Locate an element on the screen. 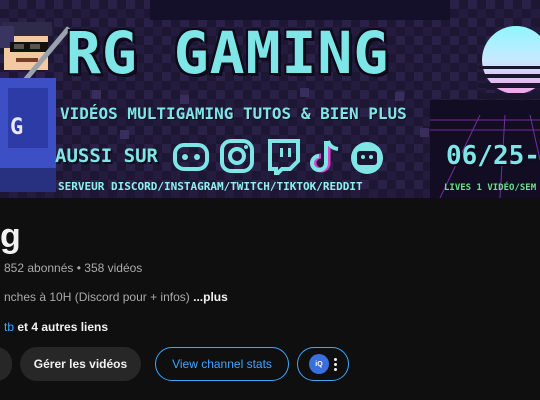 The image size is (540, 400). banner-social-icons is located at coordinates (282, 157).